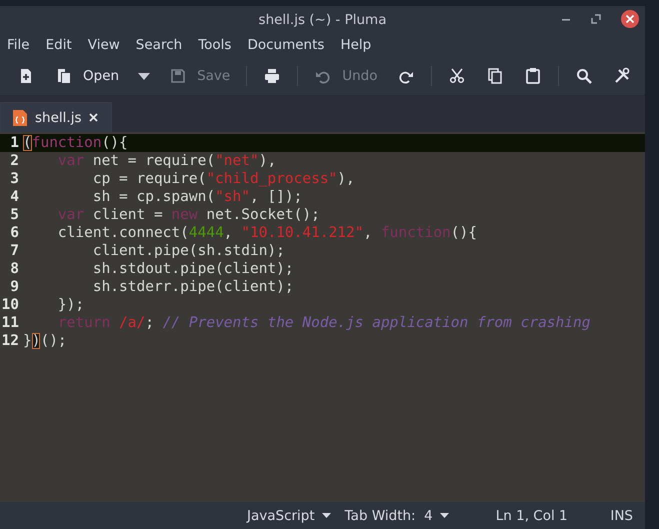 This screenshot has height=529, width=659. What do you see at coordinates (75, 143) in the screenshot?
I see `code-line: (function(){` at bounding box center [75, 143].